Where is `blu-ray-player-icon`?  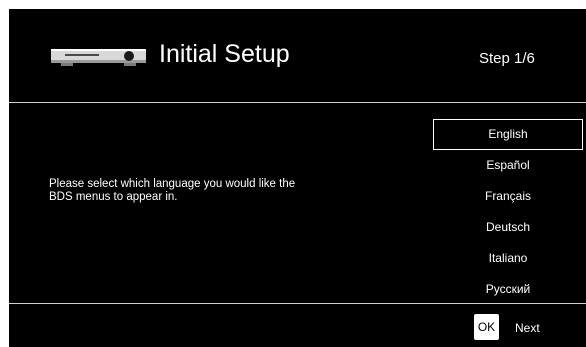 blu-ray-player-icon is located at coordinates (98, 57).